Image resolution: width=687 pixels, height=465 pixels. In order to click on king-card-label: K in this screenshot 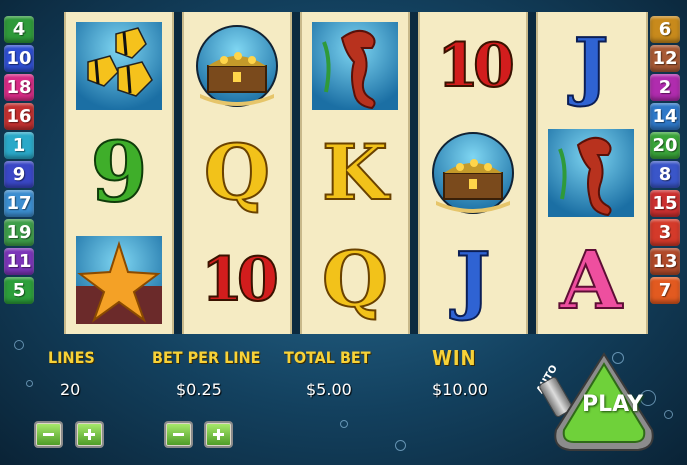, I will do `click(355, 172)`.